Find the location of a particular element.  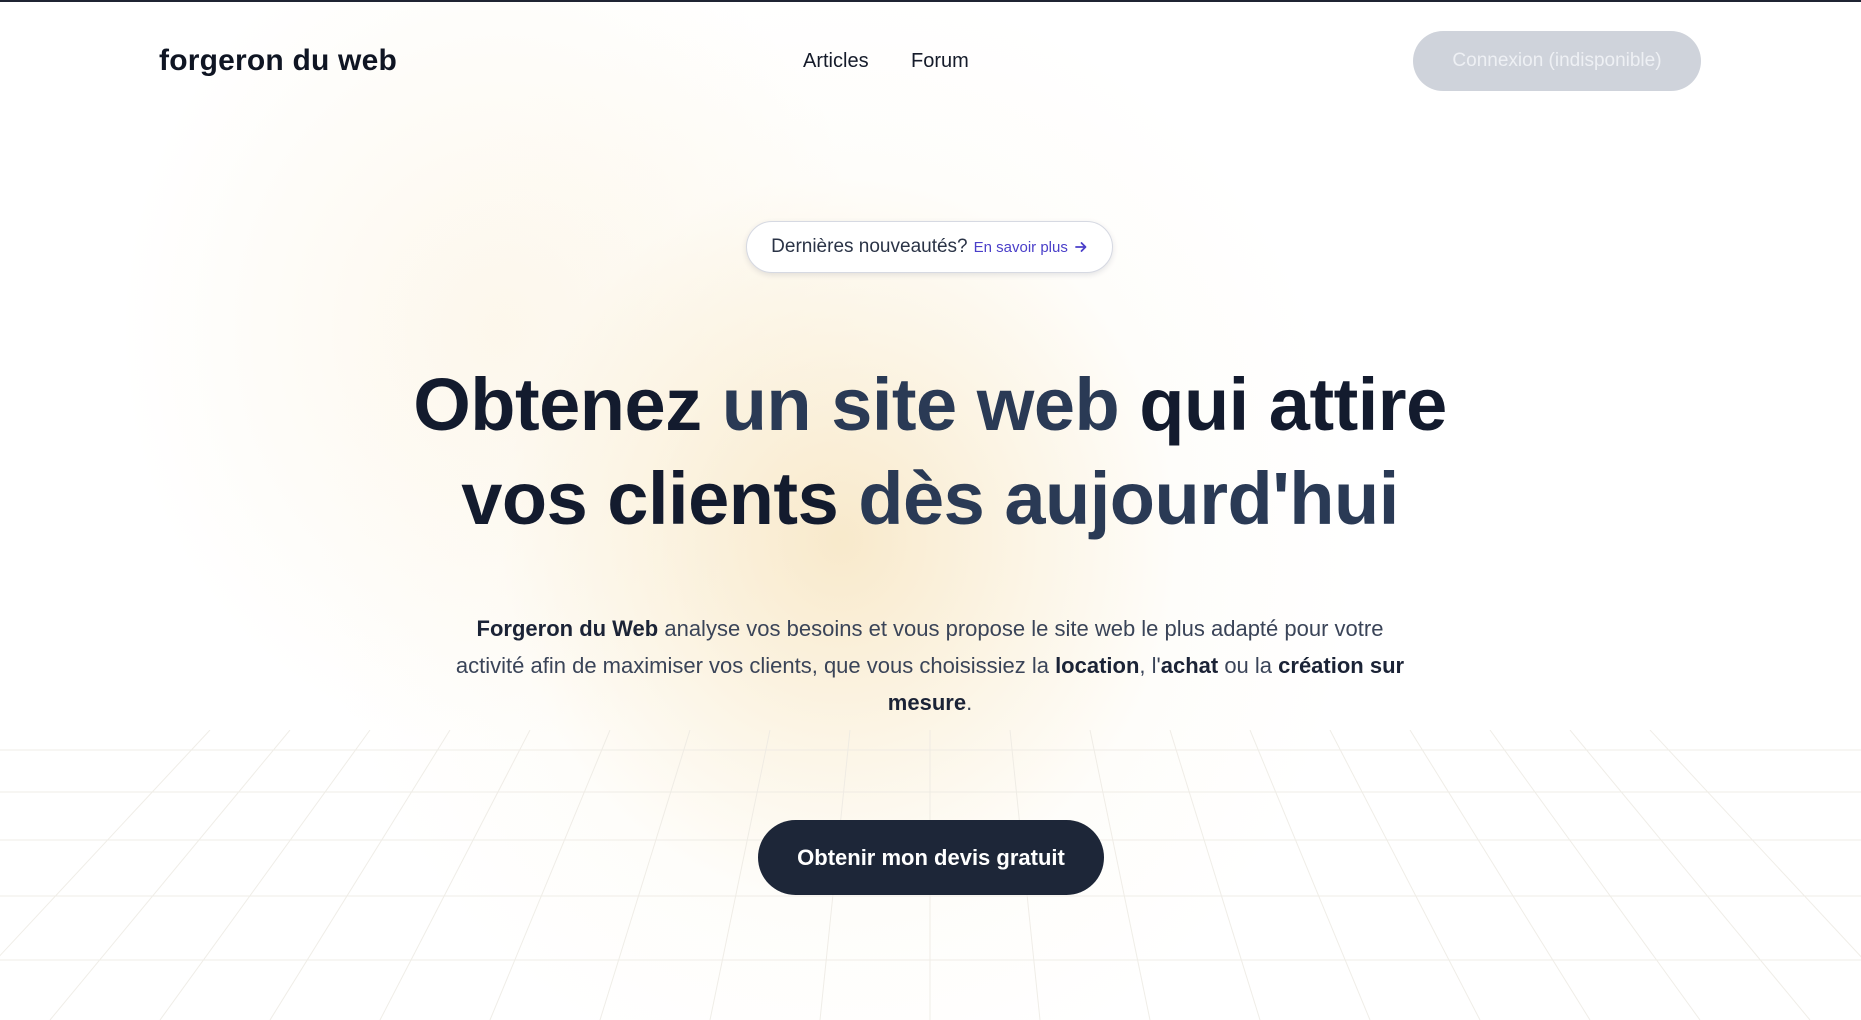

hero-title-word: site is located at coordinates (894, 404).